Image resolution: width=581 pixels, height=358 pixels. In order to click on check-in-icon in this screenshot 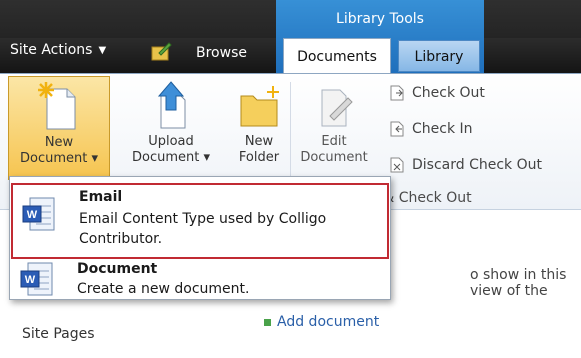, I will do `click(397, 129)`.